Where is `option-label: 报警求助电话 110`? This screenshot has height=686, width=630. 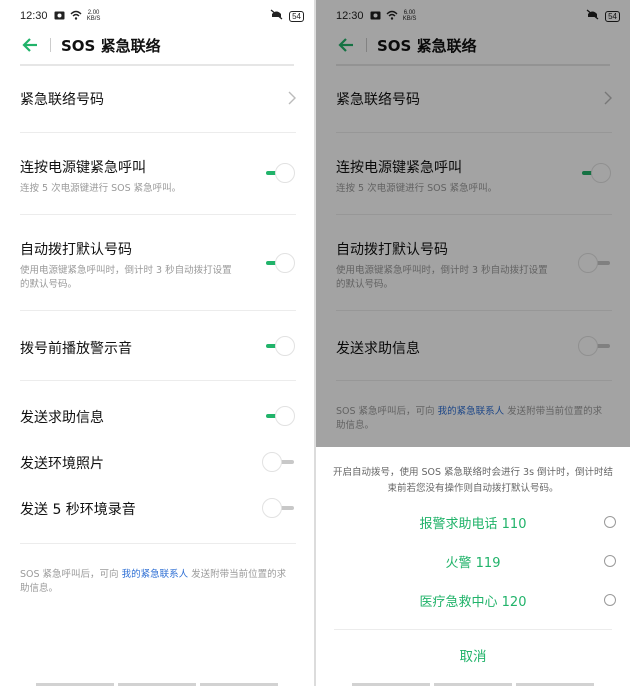
option-label: 报警求助电话 110 is located at coordinates (473, 524).